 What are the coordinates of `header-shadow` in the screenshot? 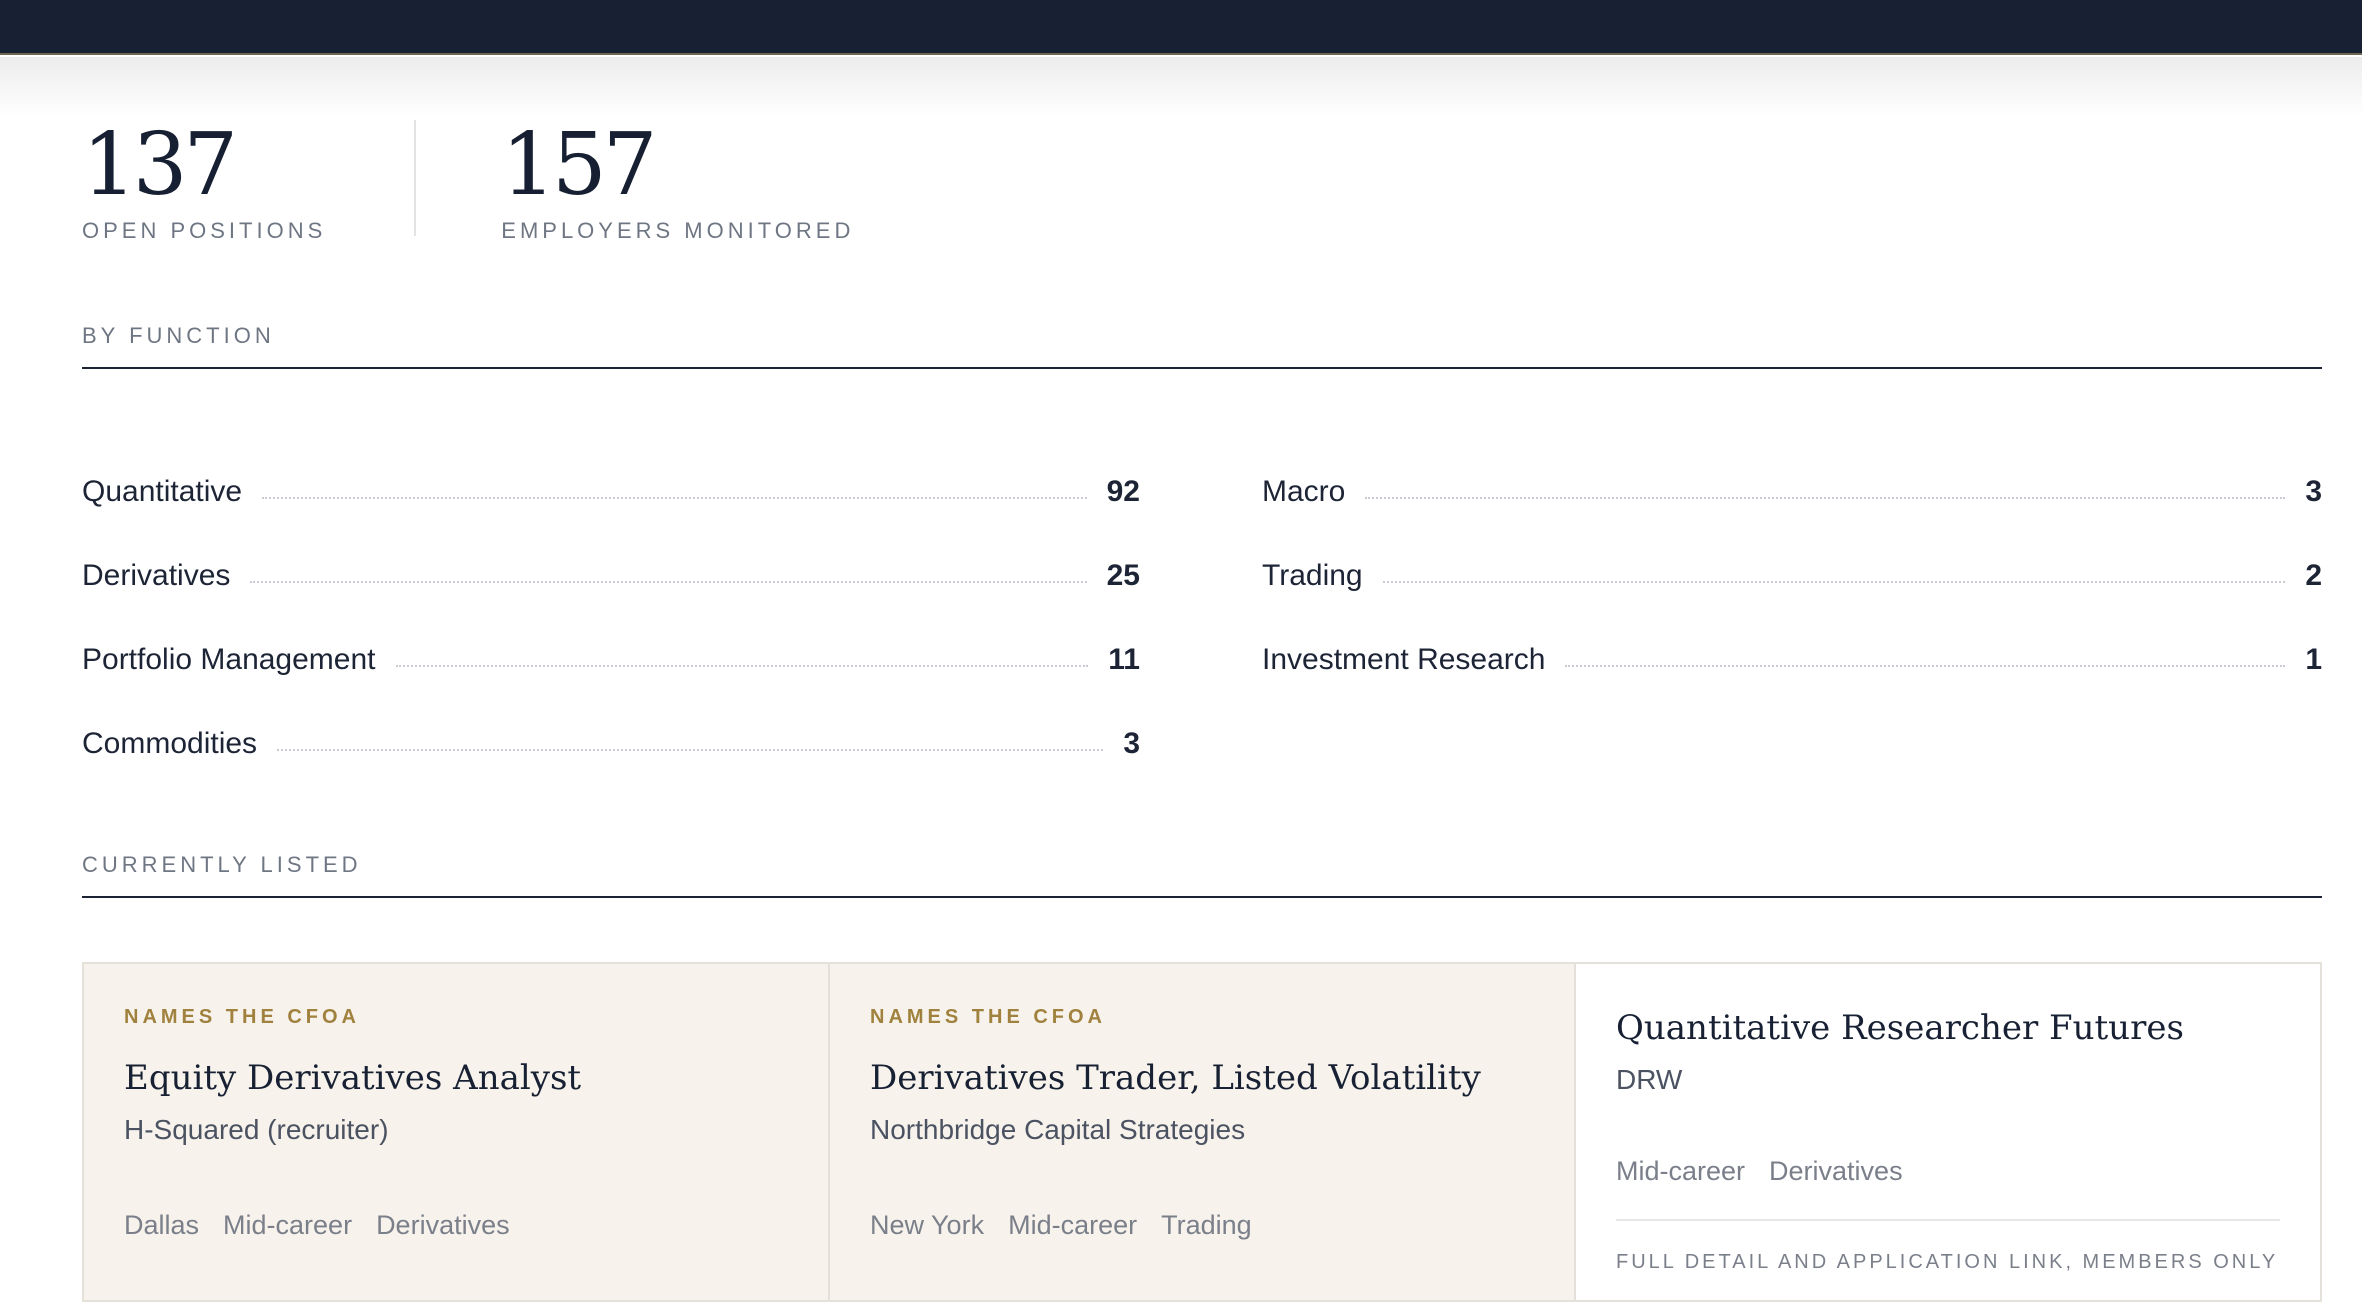 It's located at (1181, 87).